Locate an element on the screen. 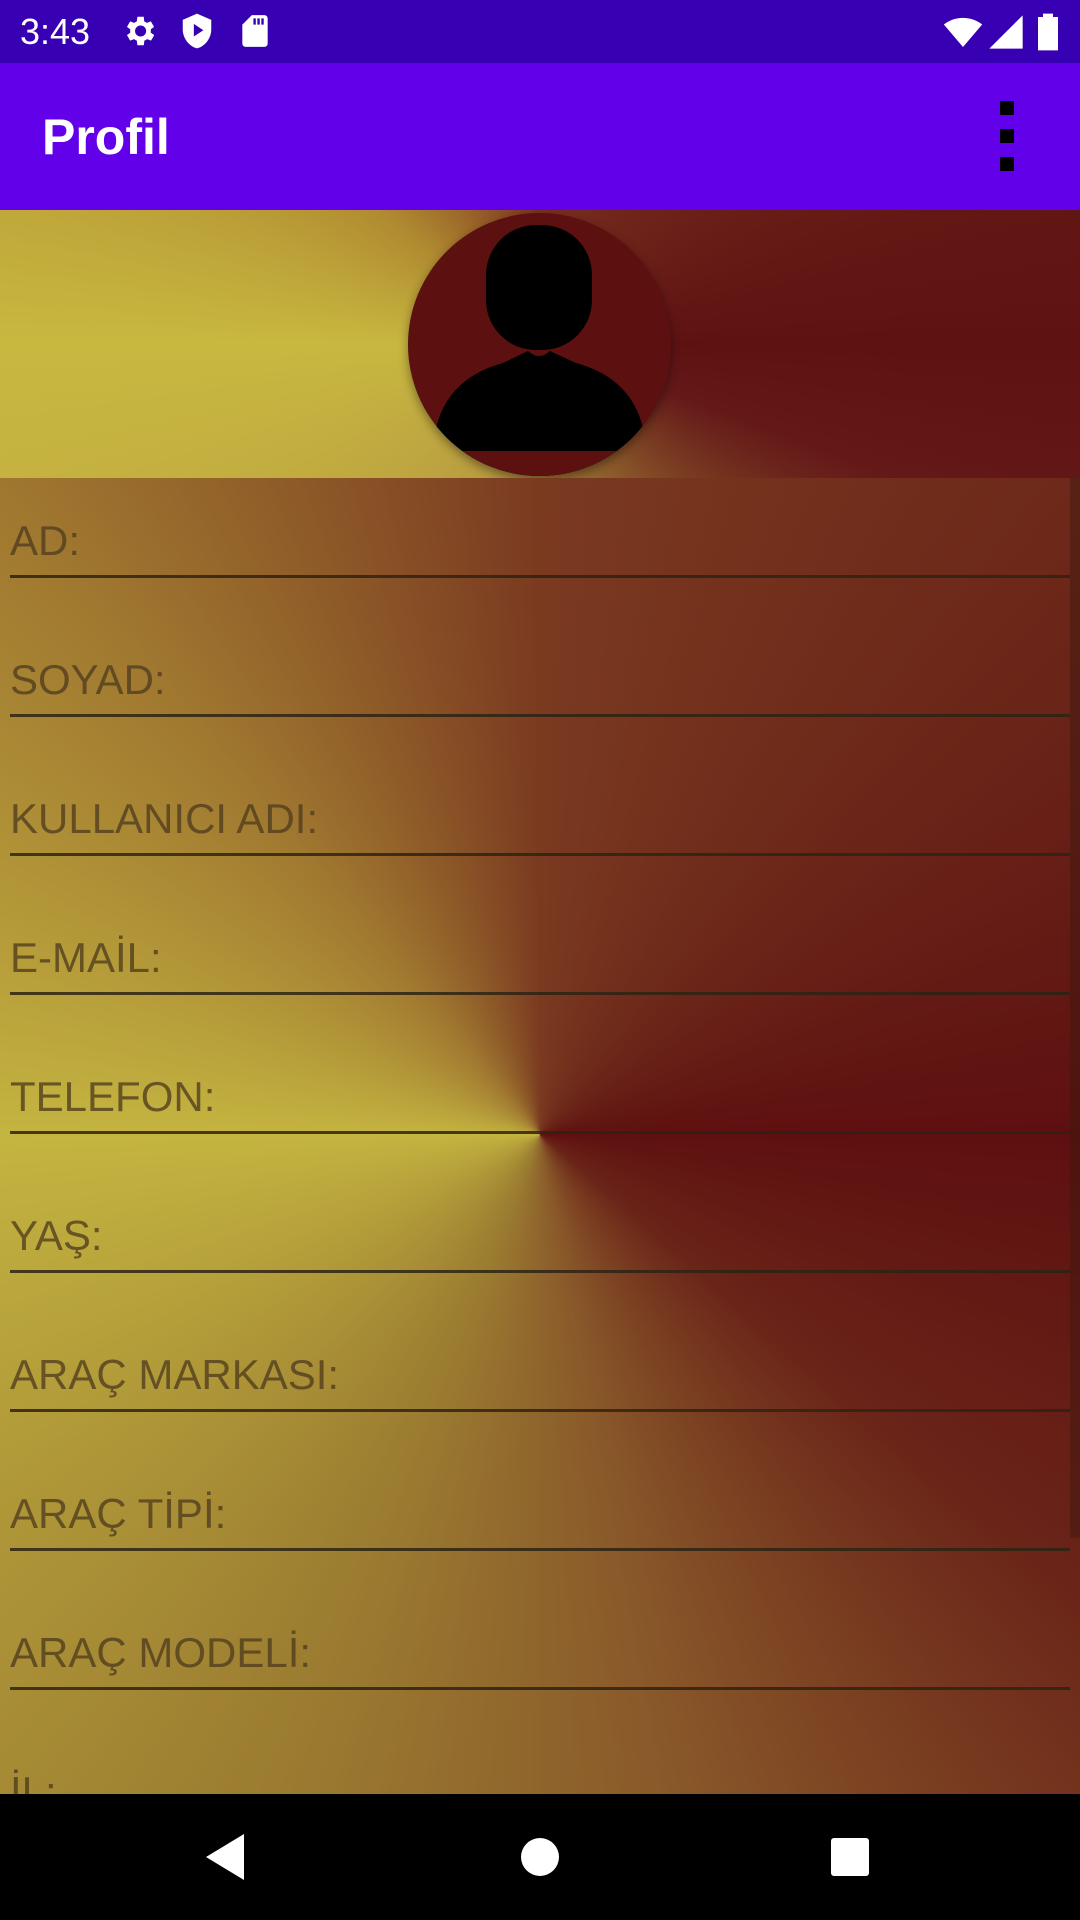  field-label: ARAÇ TİPİ: is located at coordinates (118, 1513).